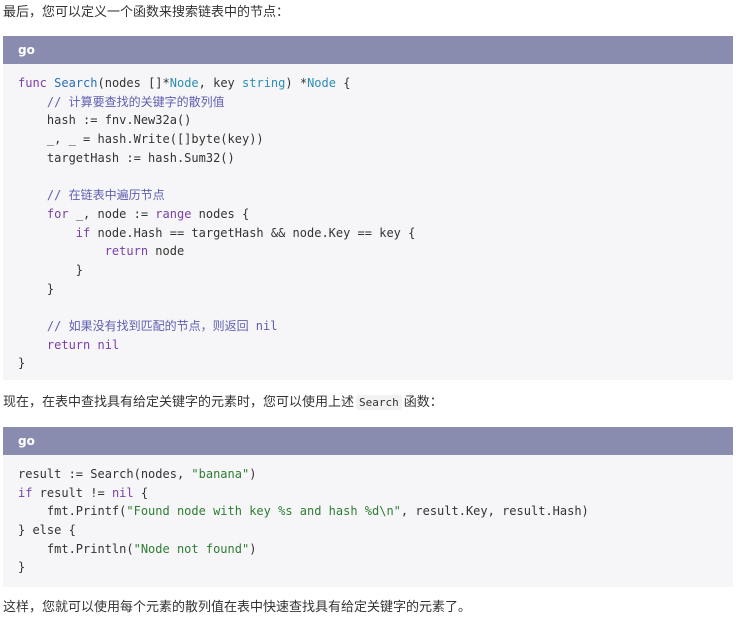 This screenshot has width=736, height=621. Describe the element at coordinates (91, 195) in the screenshot. I see `code-comment: // 在链表中遍历节点` at that location.